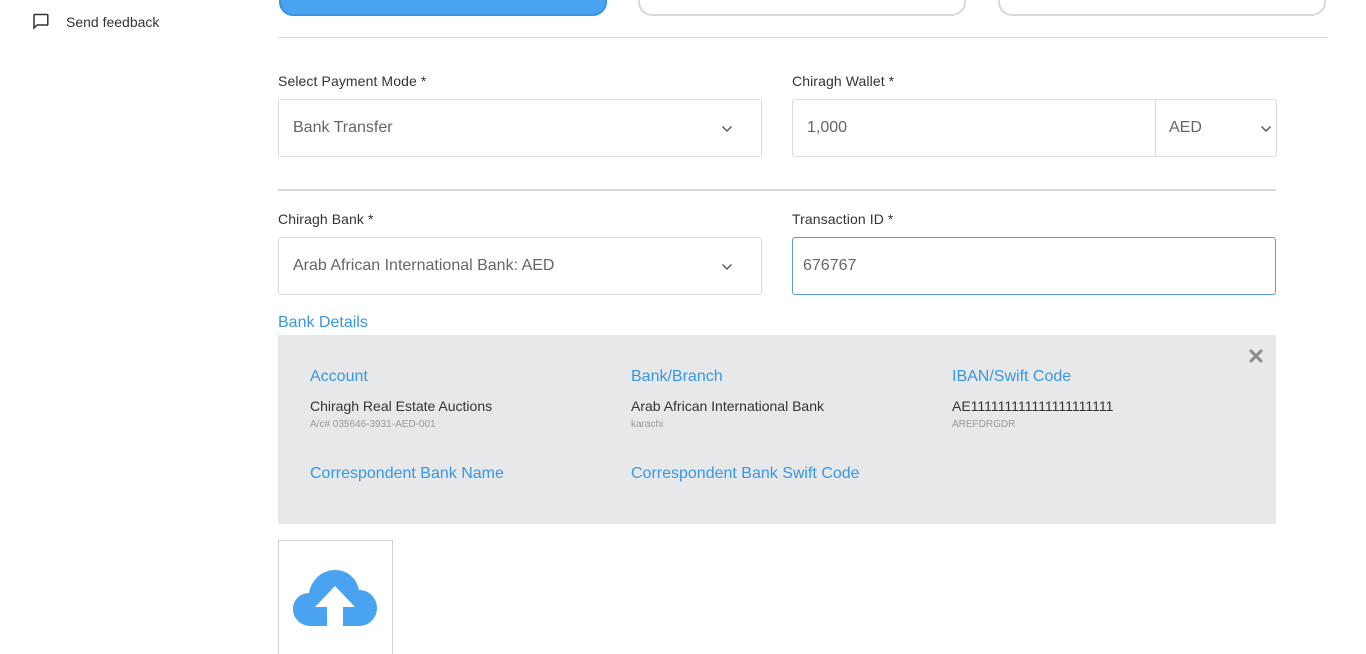  I want to click on upload-receipt-button, so click(335, 597).